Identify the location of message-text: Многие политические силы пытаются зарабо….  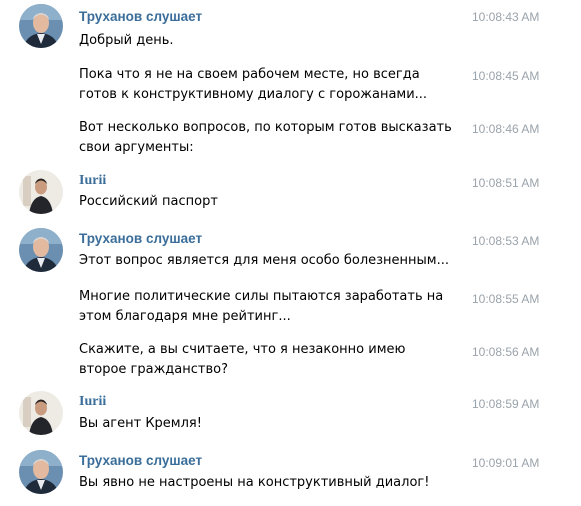
(261, 306).